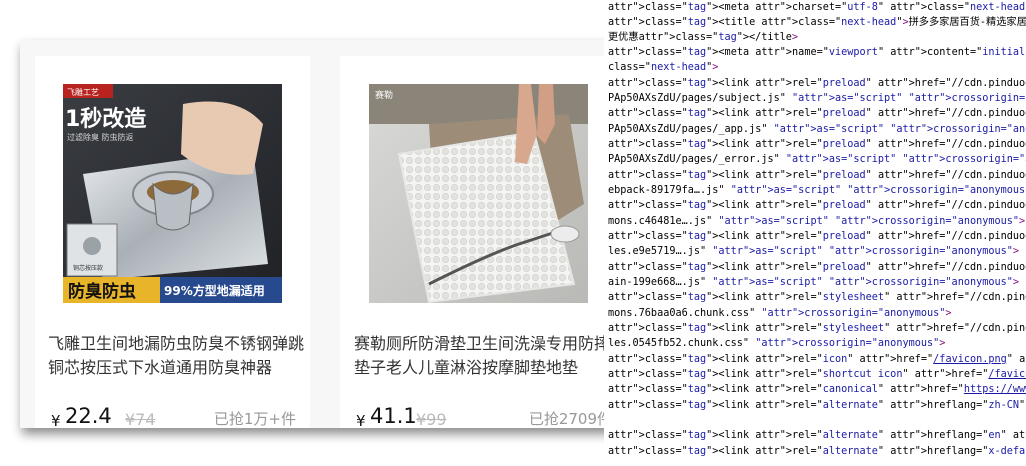  What do you see at coordinates (384, 95) in the screenshot?
I see `svg-text: 赛勒` at bounding box center [384, 95].